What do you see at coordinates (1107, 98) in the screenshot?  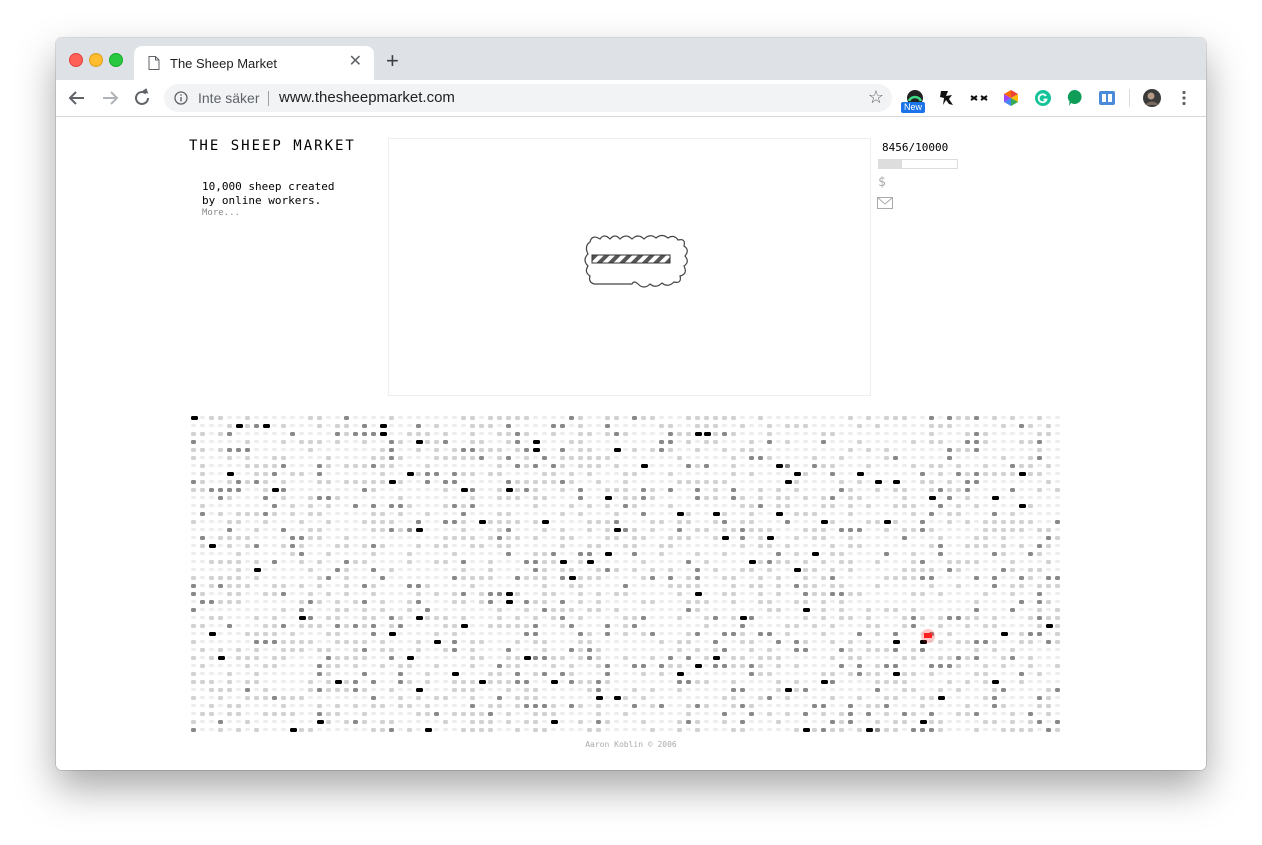 I see `reader-extension-icon` at bounding box center [1107, 98].